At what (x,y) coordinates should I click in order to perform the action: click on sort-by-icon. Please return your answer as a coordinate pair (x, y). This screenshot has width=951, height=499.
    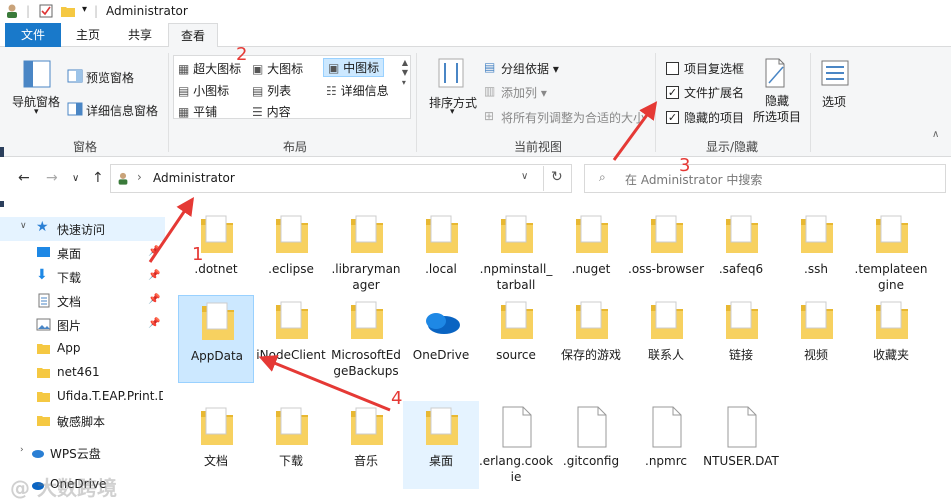
    Looking at the image, I should click on (451, 73).